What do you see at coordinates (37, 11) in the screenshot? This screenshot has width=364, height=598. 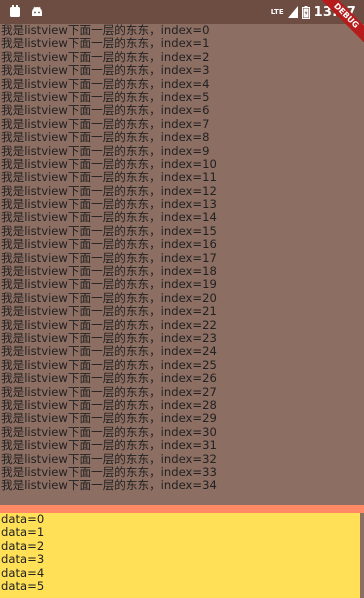 I see `android-icon` at bounding box center [37, 11].